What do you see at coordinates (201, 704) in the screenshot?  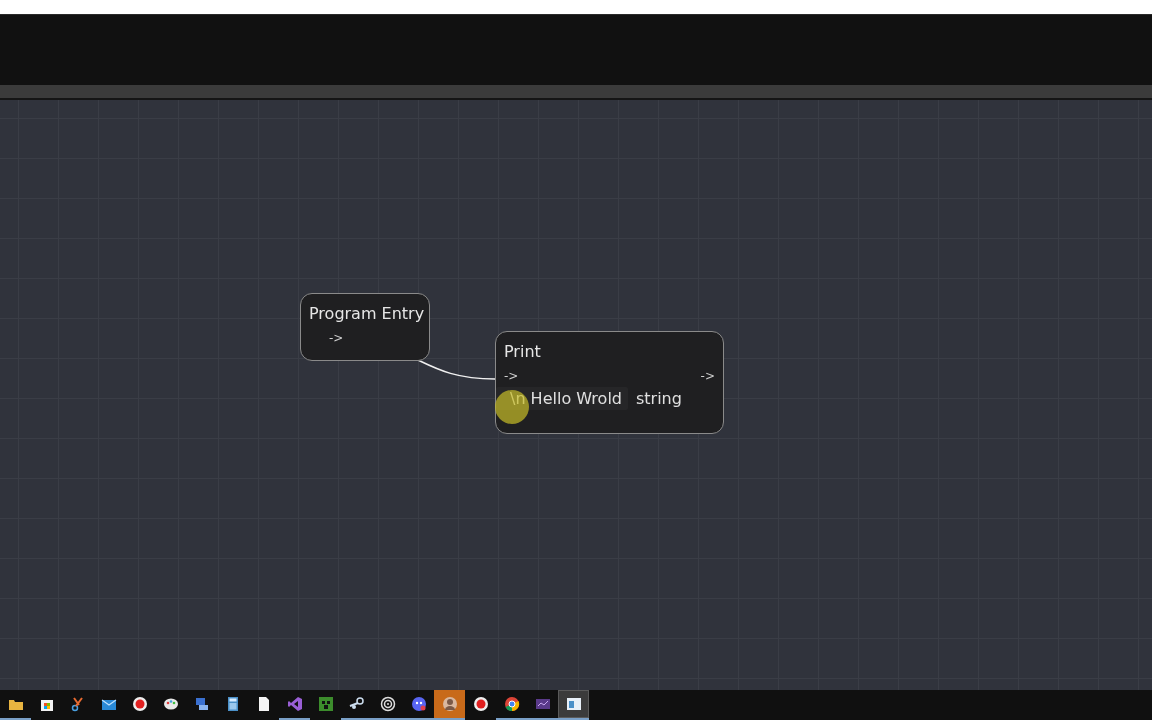 I see `network-icon` at bounding box center [201, 704].